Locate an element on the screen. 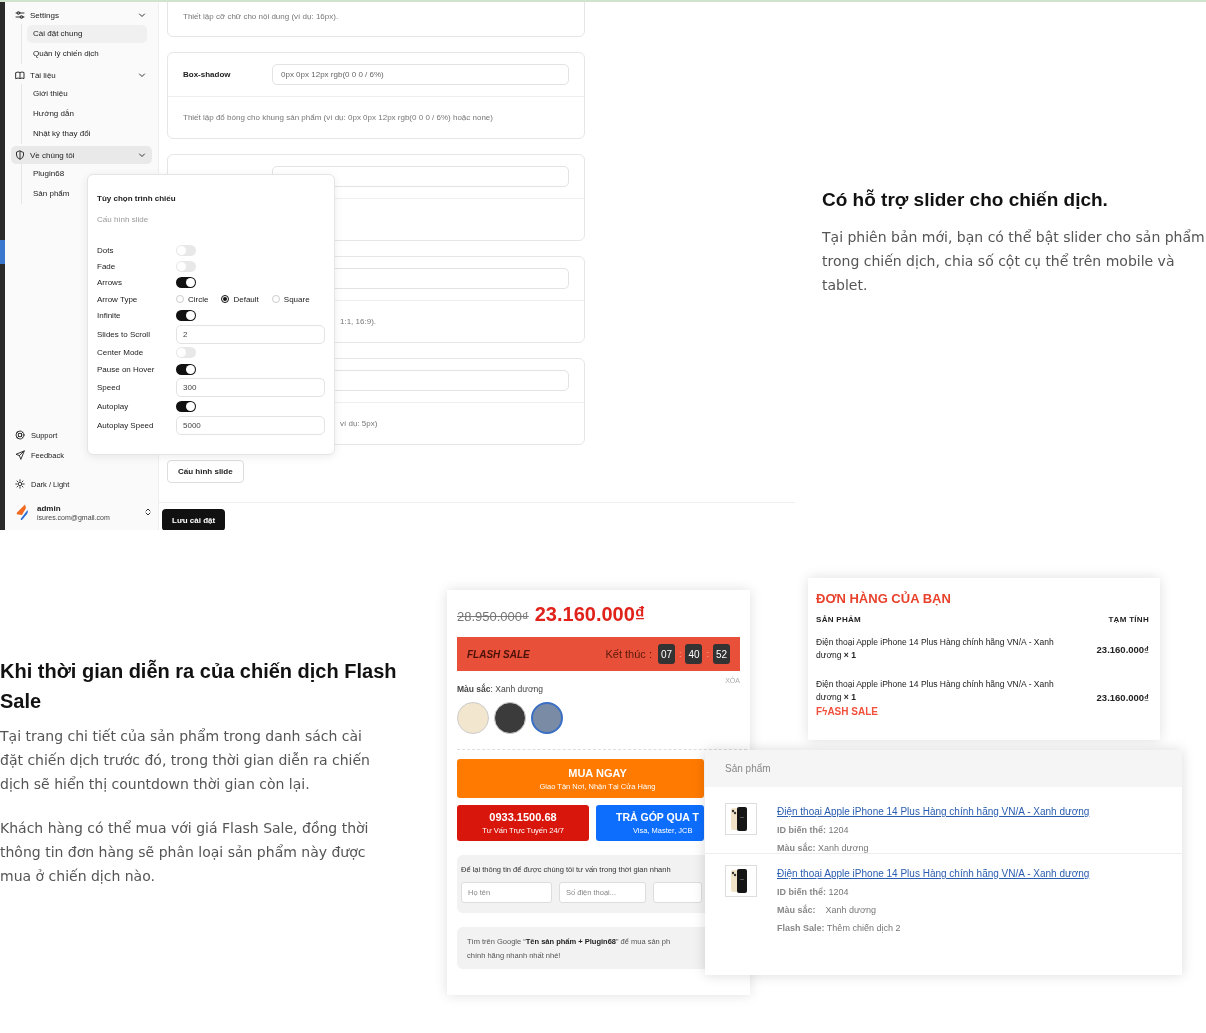 The image size is (1206, 1033). paragraph: Tại phiên bản mới, bạn có thể bật slider cho sản phẩm trong chiến dịch, chia số cột cụ thể trên mobile và tablet. is located at coordinates (1014, 261).